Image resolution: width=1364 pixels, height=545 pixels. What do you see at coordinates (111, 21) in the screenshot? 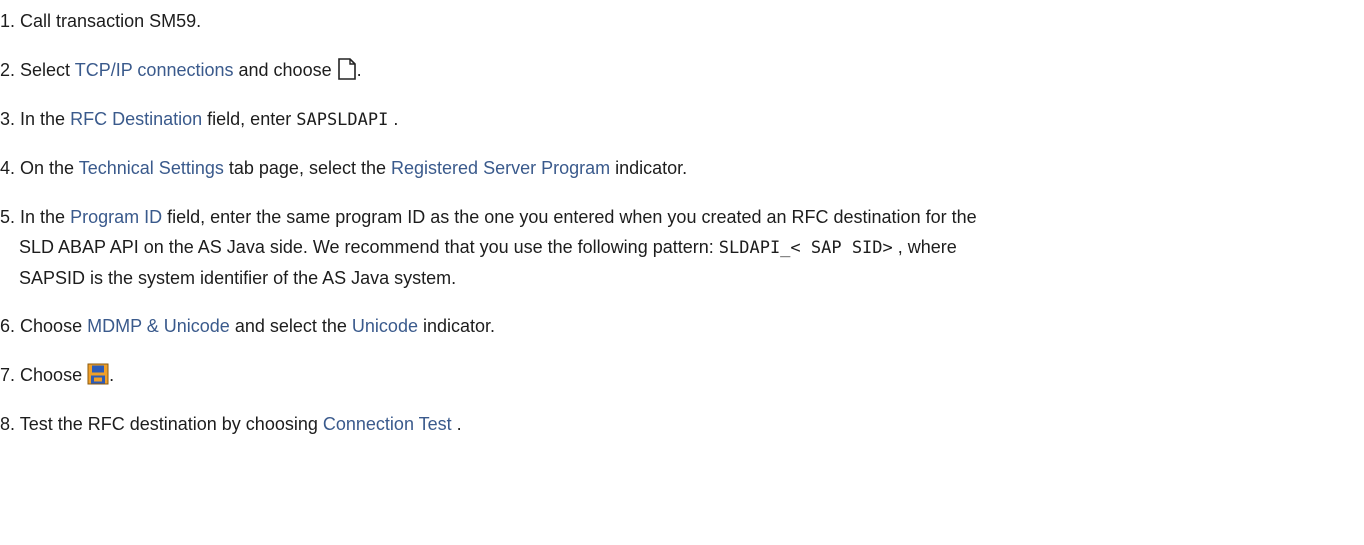
I see `step-text: Call transaction SM59.` at bounding box center [111, 21].